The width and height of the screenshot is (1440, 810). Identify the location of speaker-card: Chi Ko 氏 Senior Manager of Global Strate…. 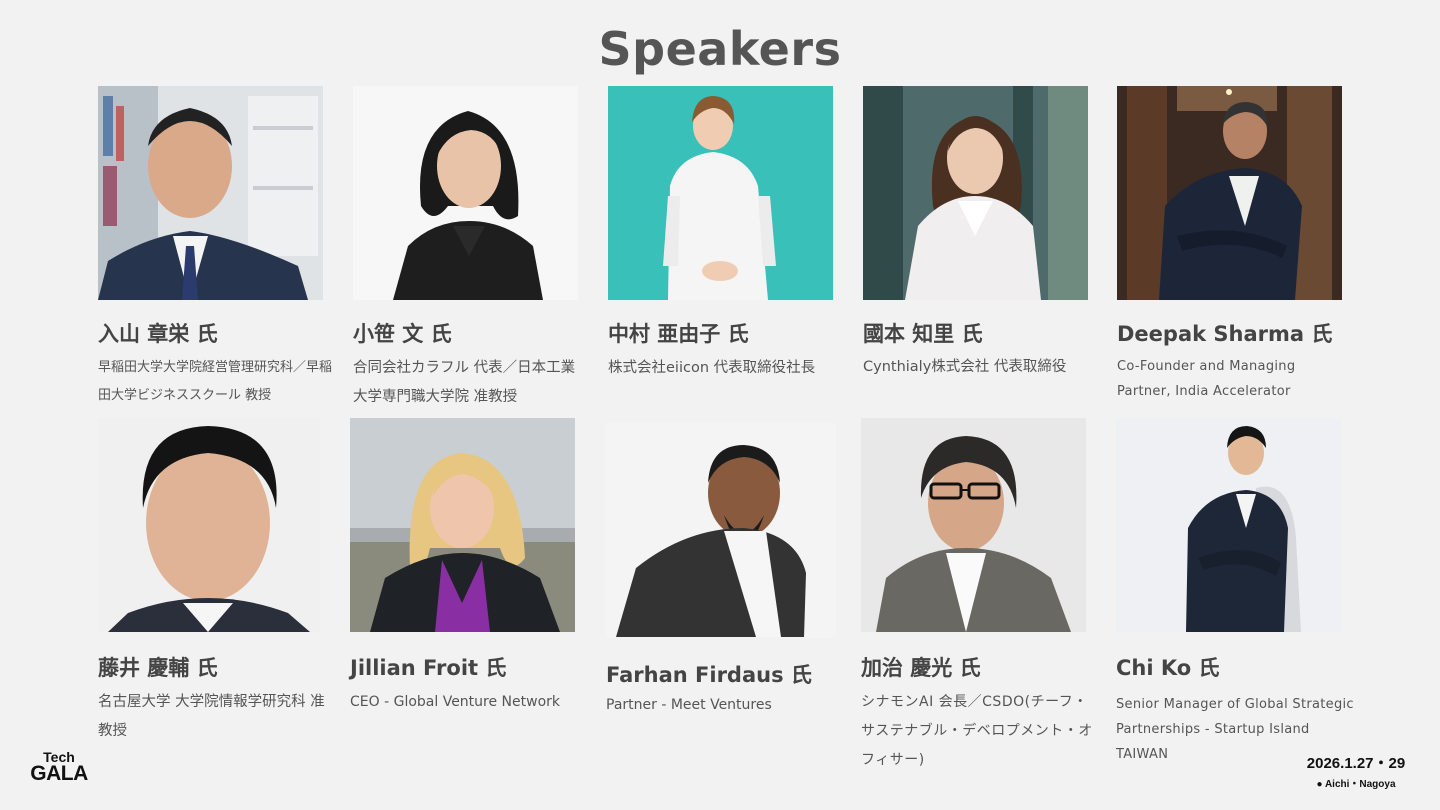
(1235, 592).